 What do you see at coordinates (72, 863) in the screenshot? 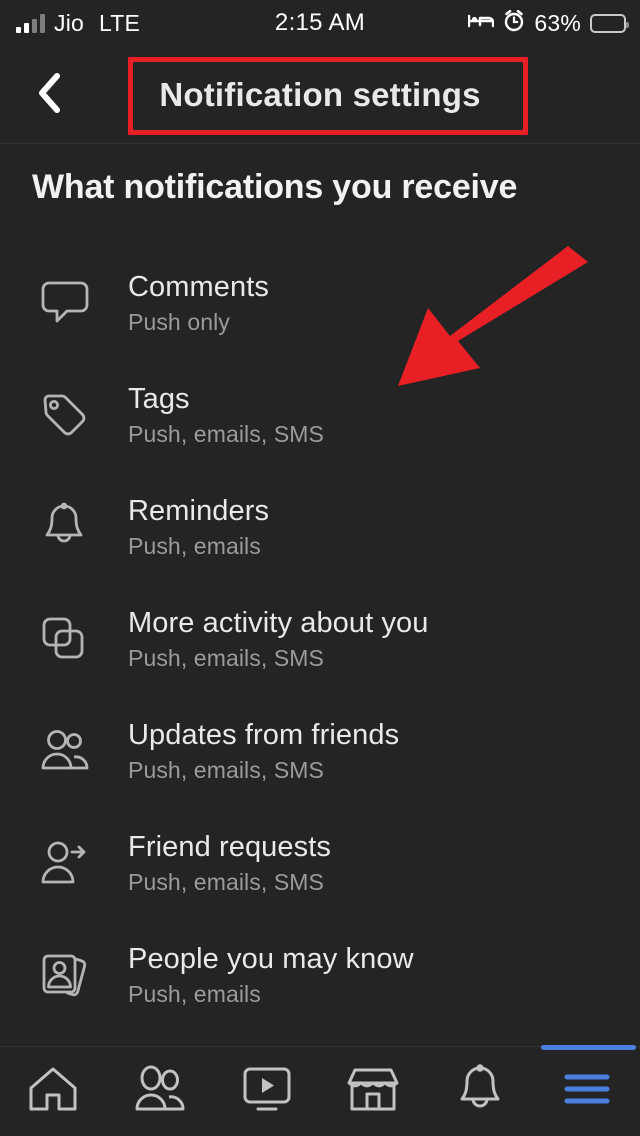
I see `person-arrow-icon` at bounding box center [72, 863].